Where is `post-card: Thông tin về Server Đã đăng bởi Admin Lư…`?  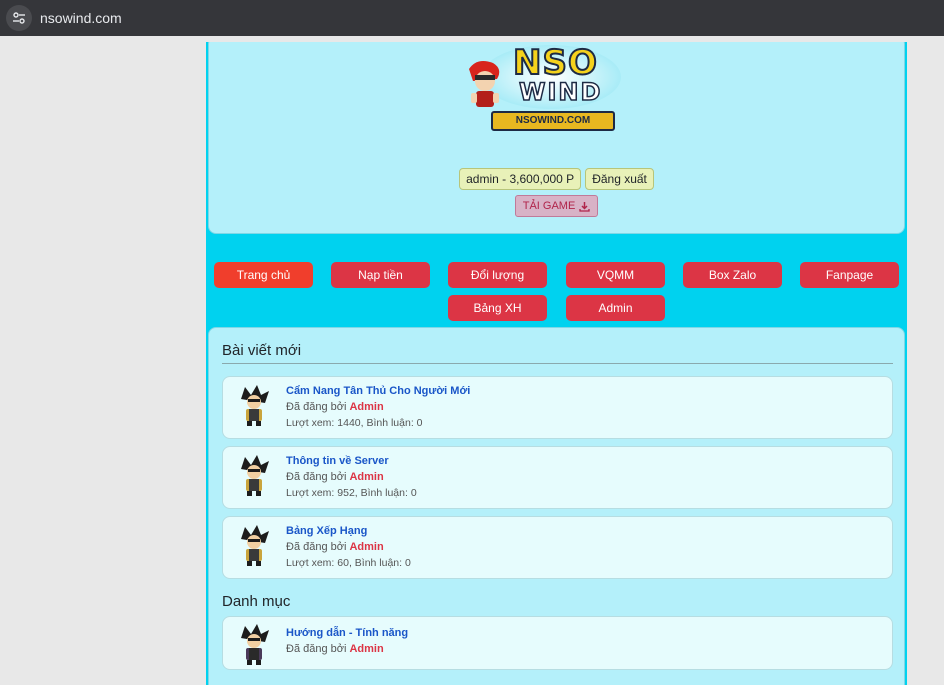 post-card: Thông tin về Server Đã đăng bởi Admin Lư… is located at coordinates (557, 477).